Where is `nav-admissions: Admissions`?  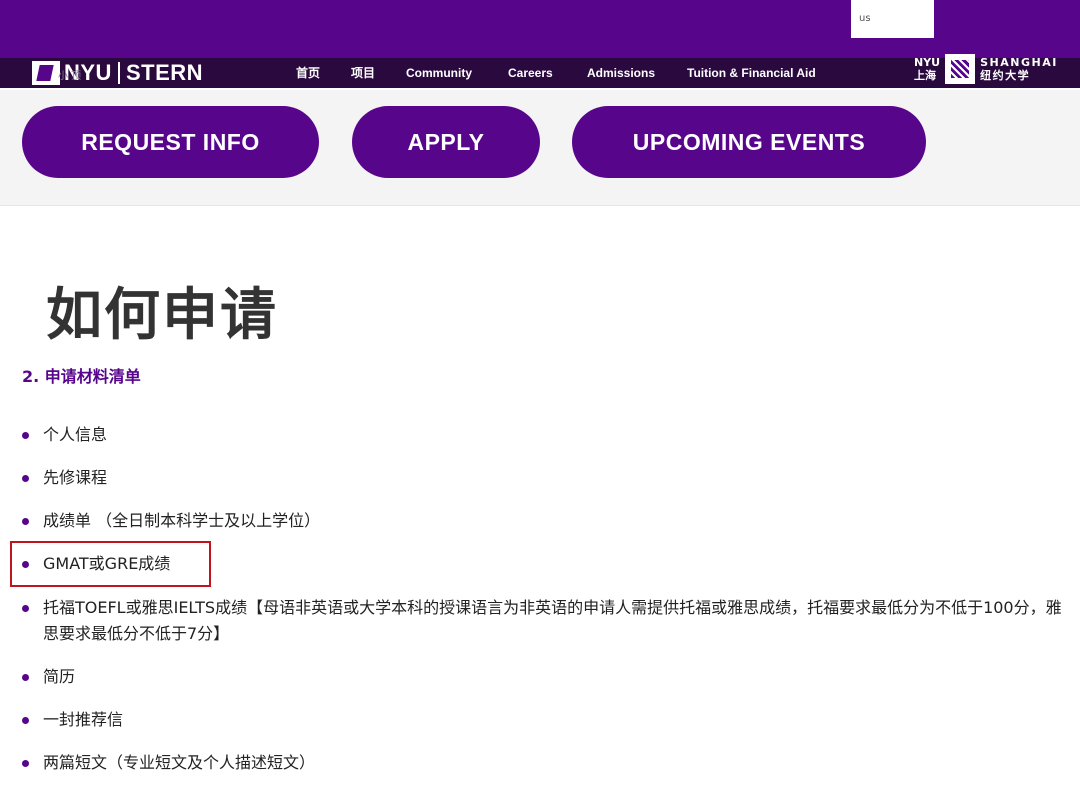 nav-admissions: Admissions is located at coordinates (621, 73).